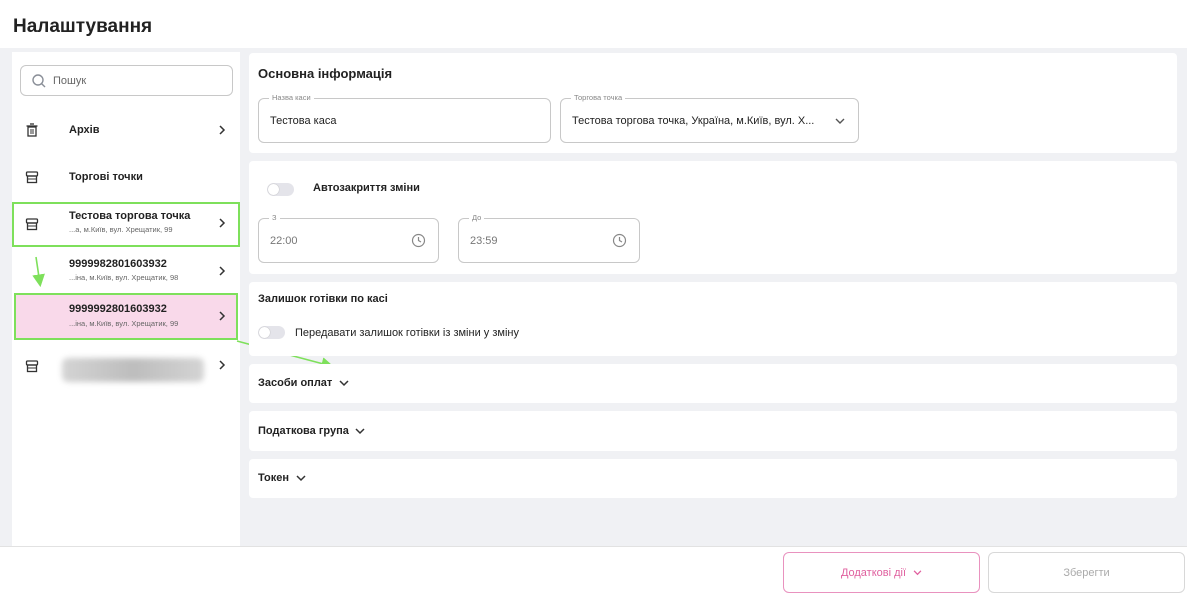 The height and width of the screenshot is (595, 1187). I want to click on token-accordion: Токен, so click(713, 478).